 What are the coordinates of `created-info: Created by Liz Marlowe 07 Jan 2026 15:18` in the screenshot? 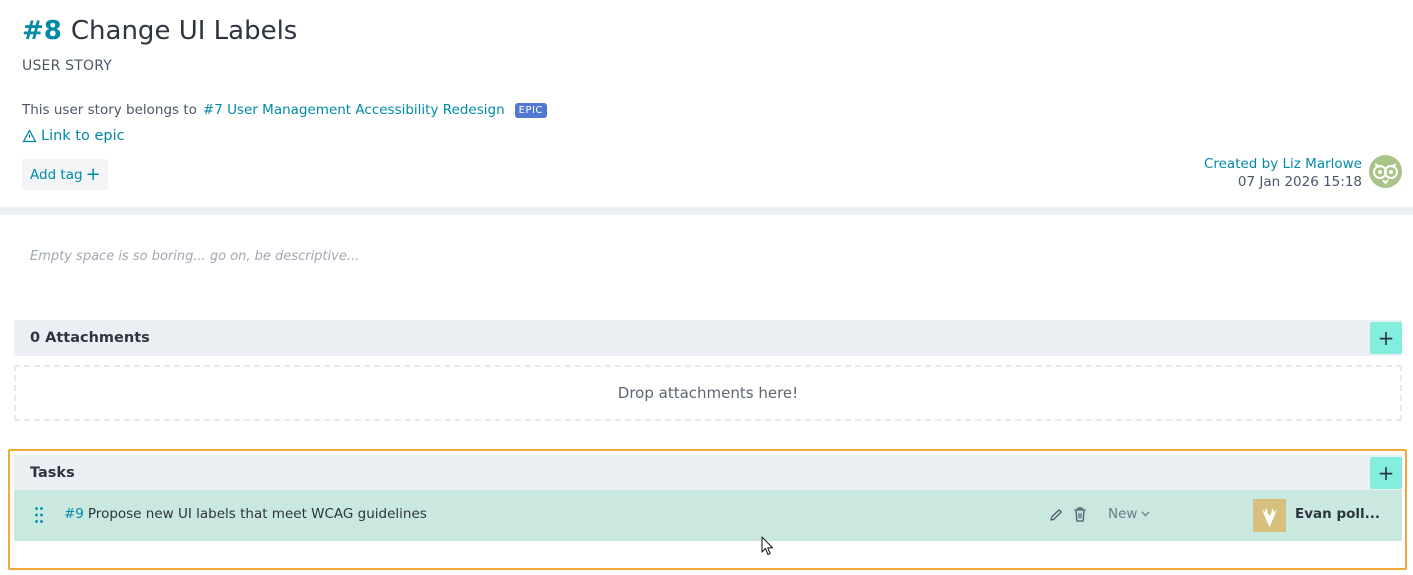 It's located at (1283, 173).